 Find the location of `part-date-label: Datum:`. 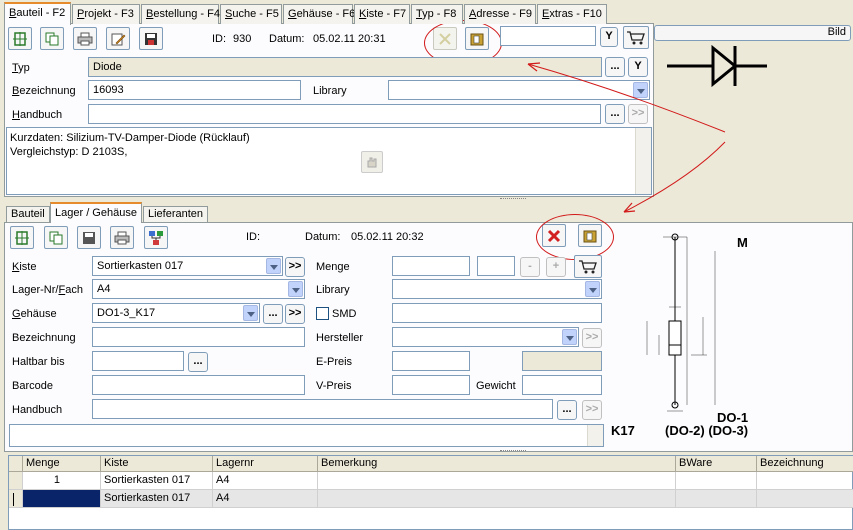

part-date-label: Datum: is located at coordinates (287, 39).